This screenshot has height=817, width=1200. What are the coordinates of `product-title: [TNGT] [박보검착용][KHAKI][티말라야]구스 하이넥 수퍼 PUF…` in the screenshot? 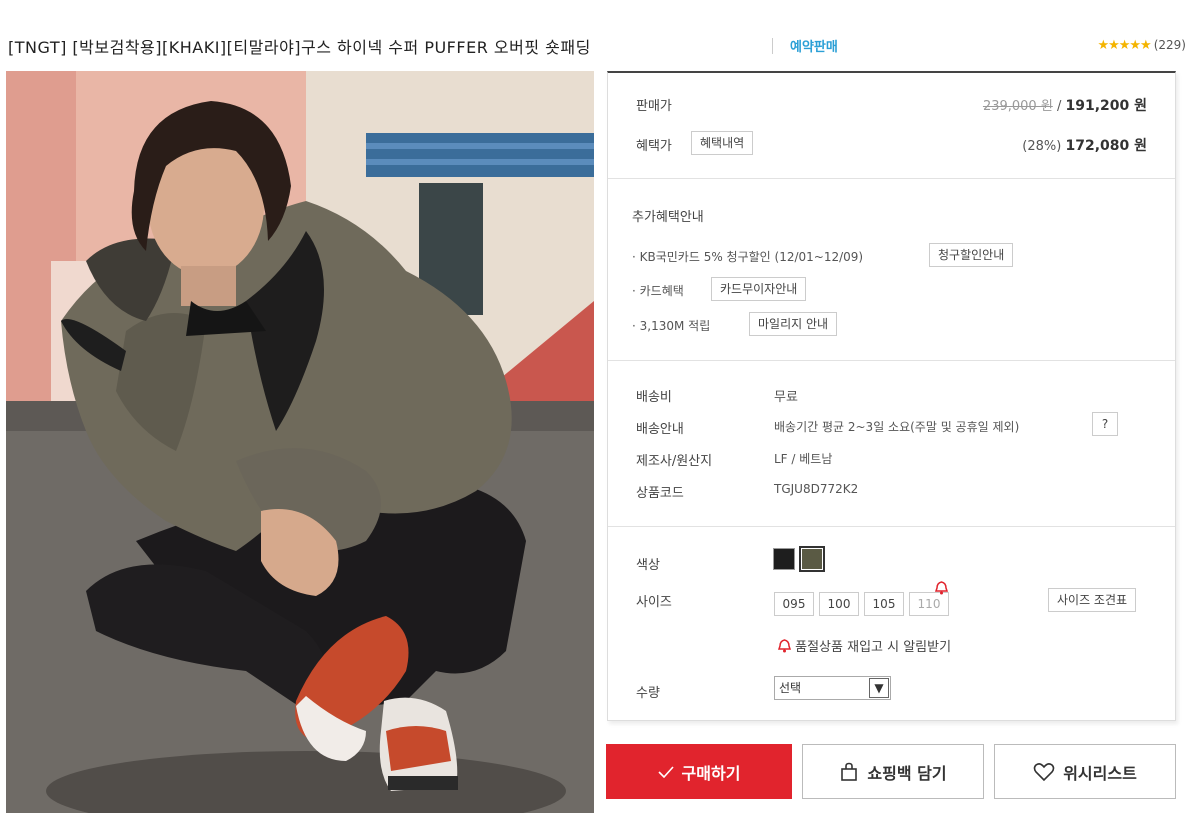 It's located at (299, 47).